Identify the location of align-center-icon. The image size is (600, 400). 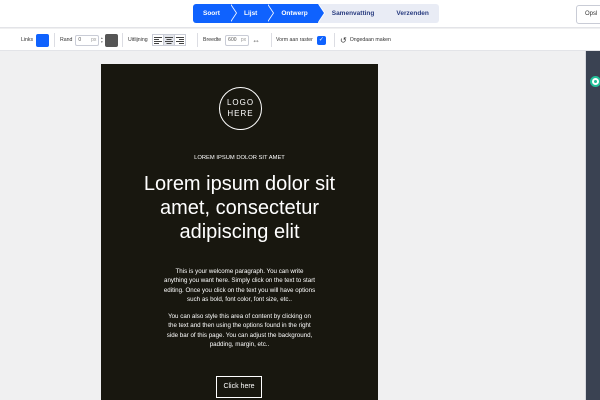
(168, 40).